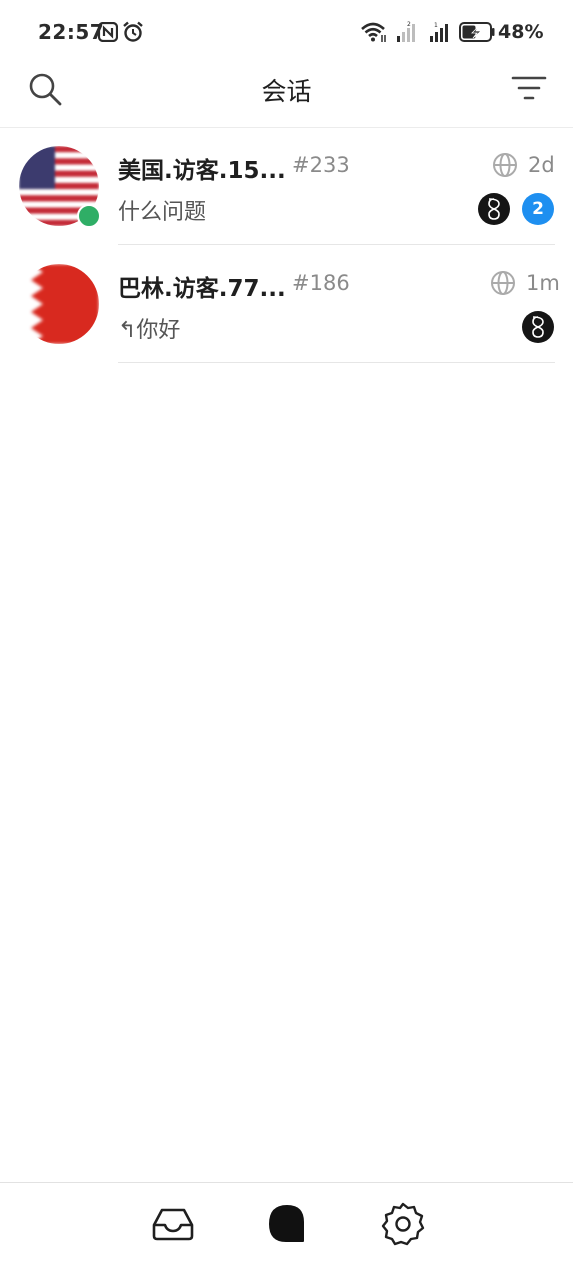 The image size is (573, 1281). What do you see at coordinates (521, 32) in the screenshot?
I see `battery-percent: 48%` at bounding box center [521, 32].